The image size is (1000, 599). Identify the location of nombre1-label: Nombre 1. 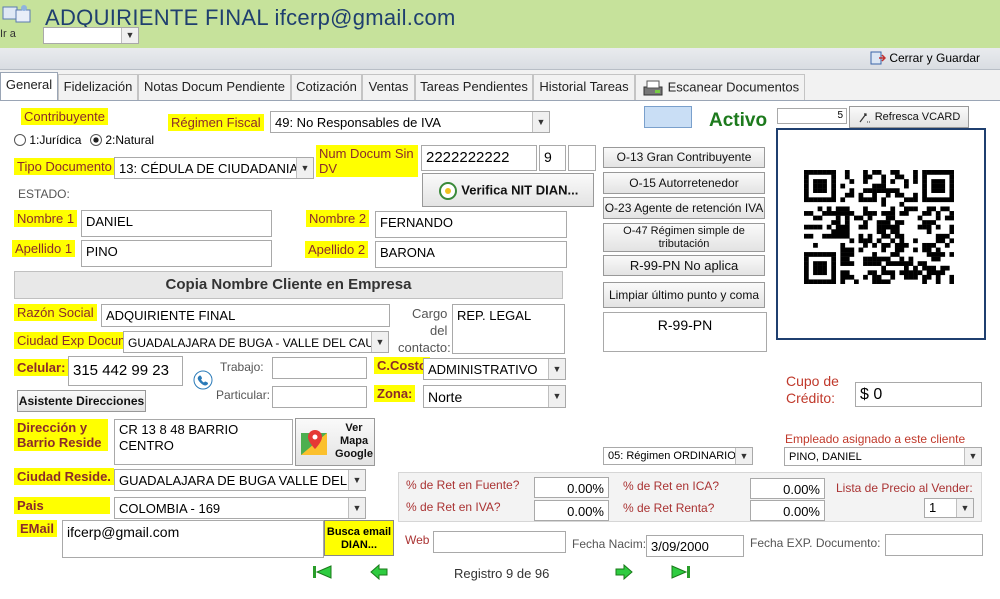
(46, 218).